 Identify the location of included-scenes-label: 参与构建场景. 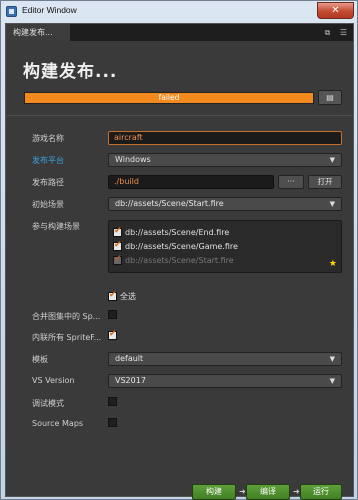
(56, 226).